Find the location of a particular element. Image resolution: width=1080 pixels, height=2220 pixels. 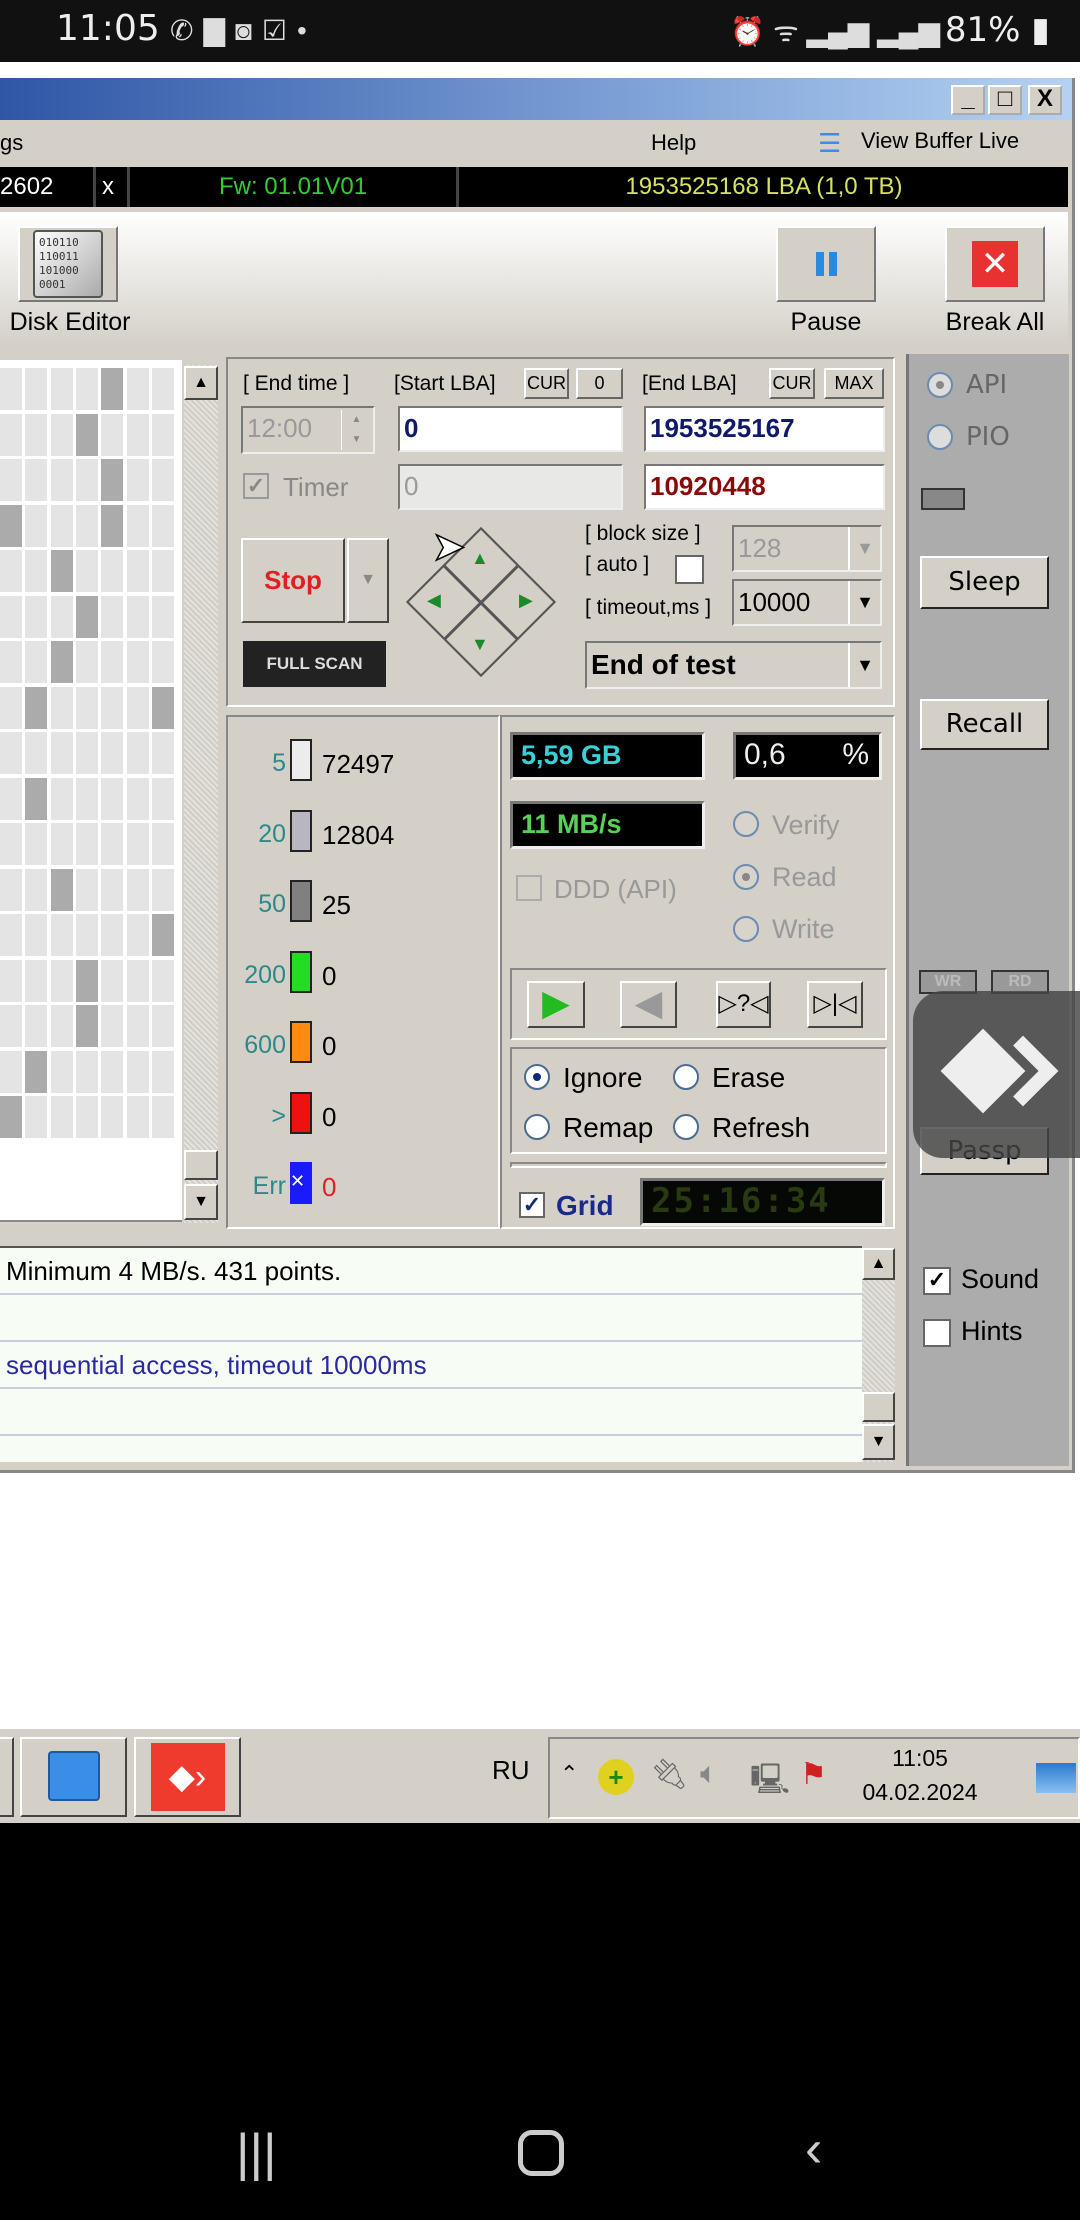

end-action-select: End of test ▼ is located at coordinates (733, 665).